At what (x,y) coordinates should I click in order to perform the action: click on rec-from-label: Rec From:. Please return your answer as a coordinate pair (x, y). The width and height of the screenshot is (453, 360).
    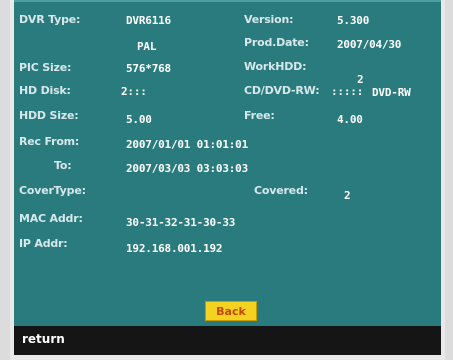
    Looking at the image, I should click on (49, 141).